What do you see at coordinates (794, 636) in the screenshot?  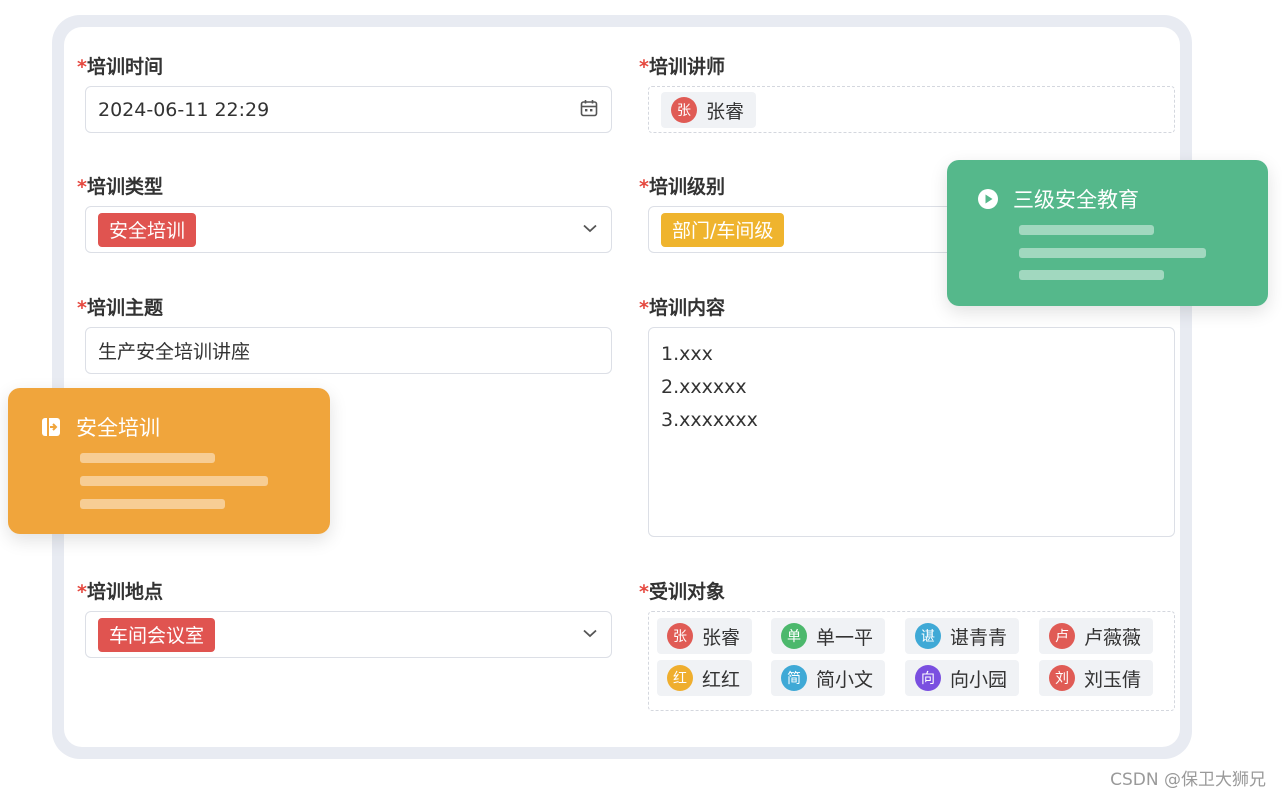 I see `avatar: 单` at bounding box center [794, 636].